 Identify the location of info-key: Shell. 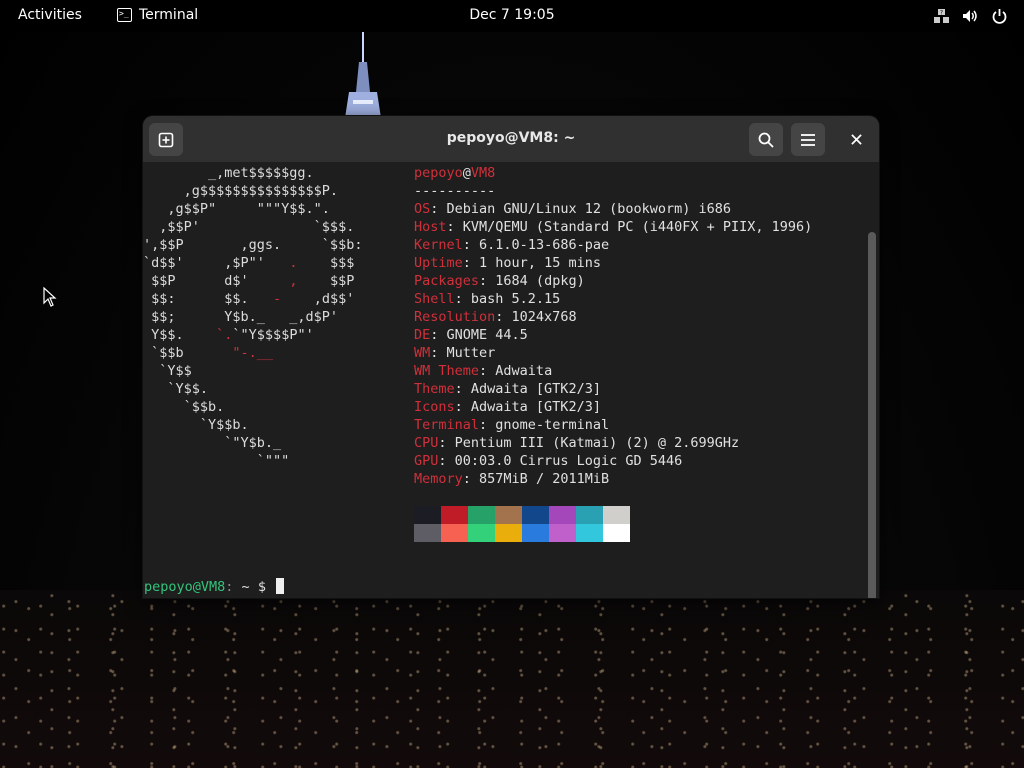
(434, 299).